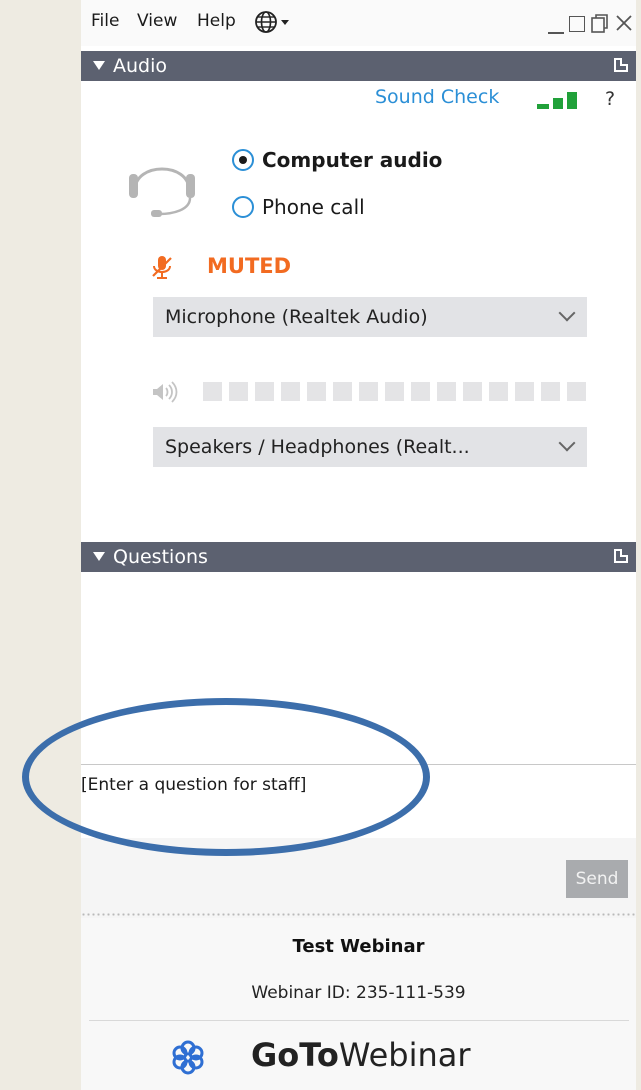  Describe the element at coordinates (188, 1059) in the screenshot. I see `gotowebinar-logo-icon` at that location.